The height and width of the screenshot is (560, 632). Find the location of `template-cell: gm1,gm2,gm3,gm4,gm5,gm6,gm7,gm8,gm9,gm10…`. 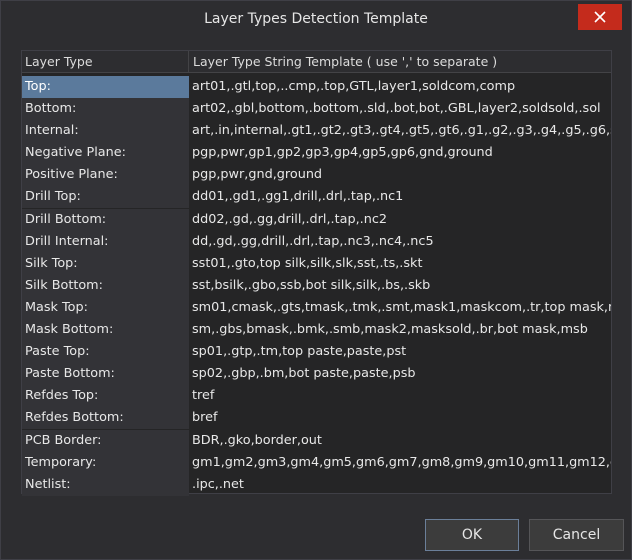

template-cell: gm1,gm2,gm3,gm4,gm5,gm6,gm7,gm8,gm9,gm10… is located at coordinates (401, 463).